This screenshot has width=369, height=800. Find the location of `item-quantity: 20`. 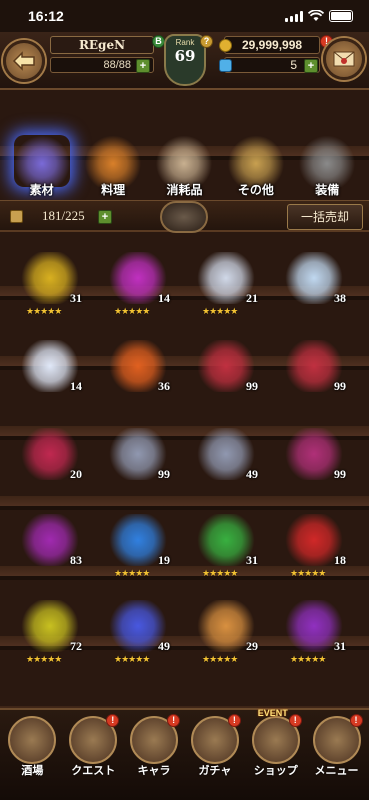

item-quantity: 20 is located at coordinates (76, 474).